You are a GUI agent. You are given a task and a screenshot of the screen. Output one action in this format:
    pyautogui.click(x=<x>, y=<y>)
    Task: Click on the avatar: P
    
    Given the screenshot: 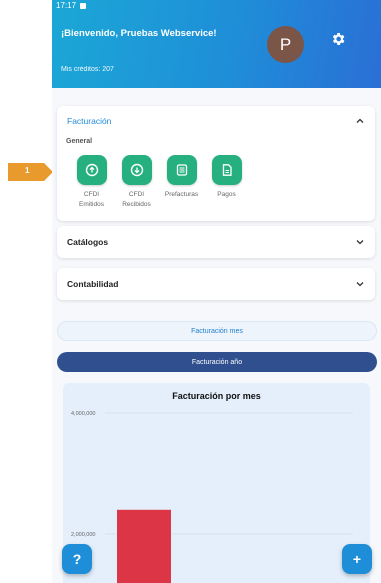 What is the action you would take?
    pyautogui.click(x=285, y=44)
    